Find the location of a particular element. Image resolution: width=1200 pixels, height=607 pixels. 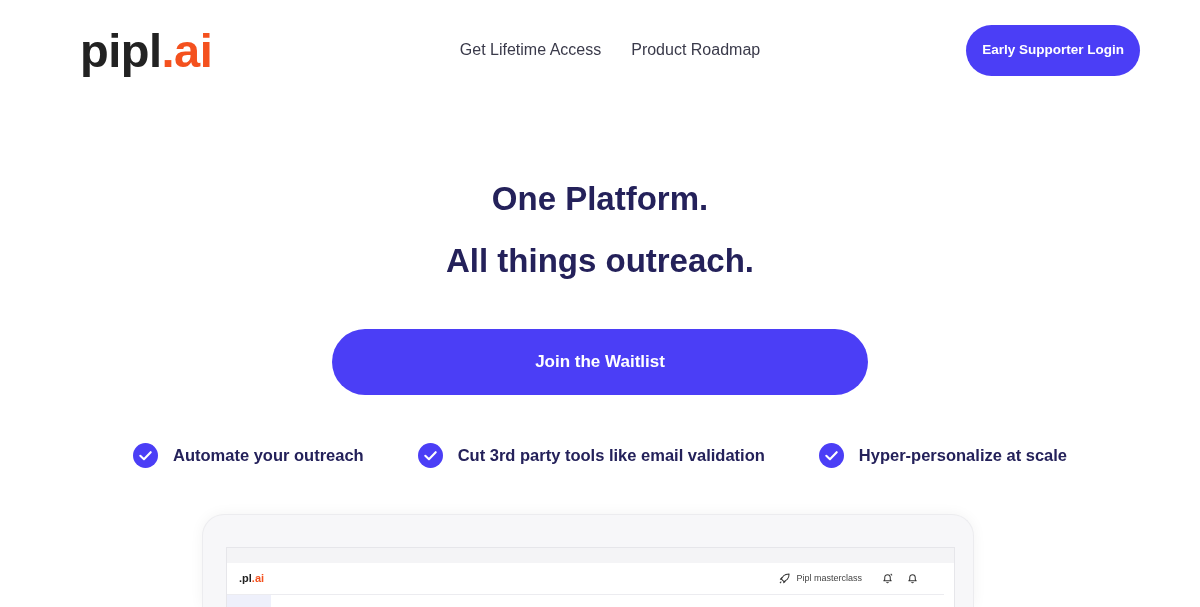

masterclass-text: Pipl masterclass is located at coordinates (829, 578).